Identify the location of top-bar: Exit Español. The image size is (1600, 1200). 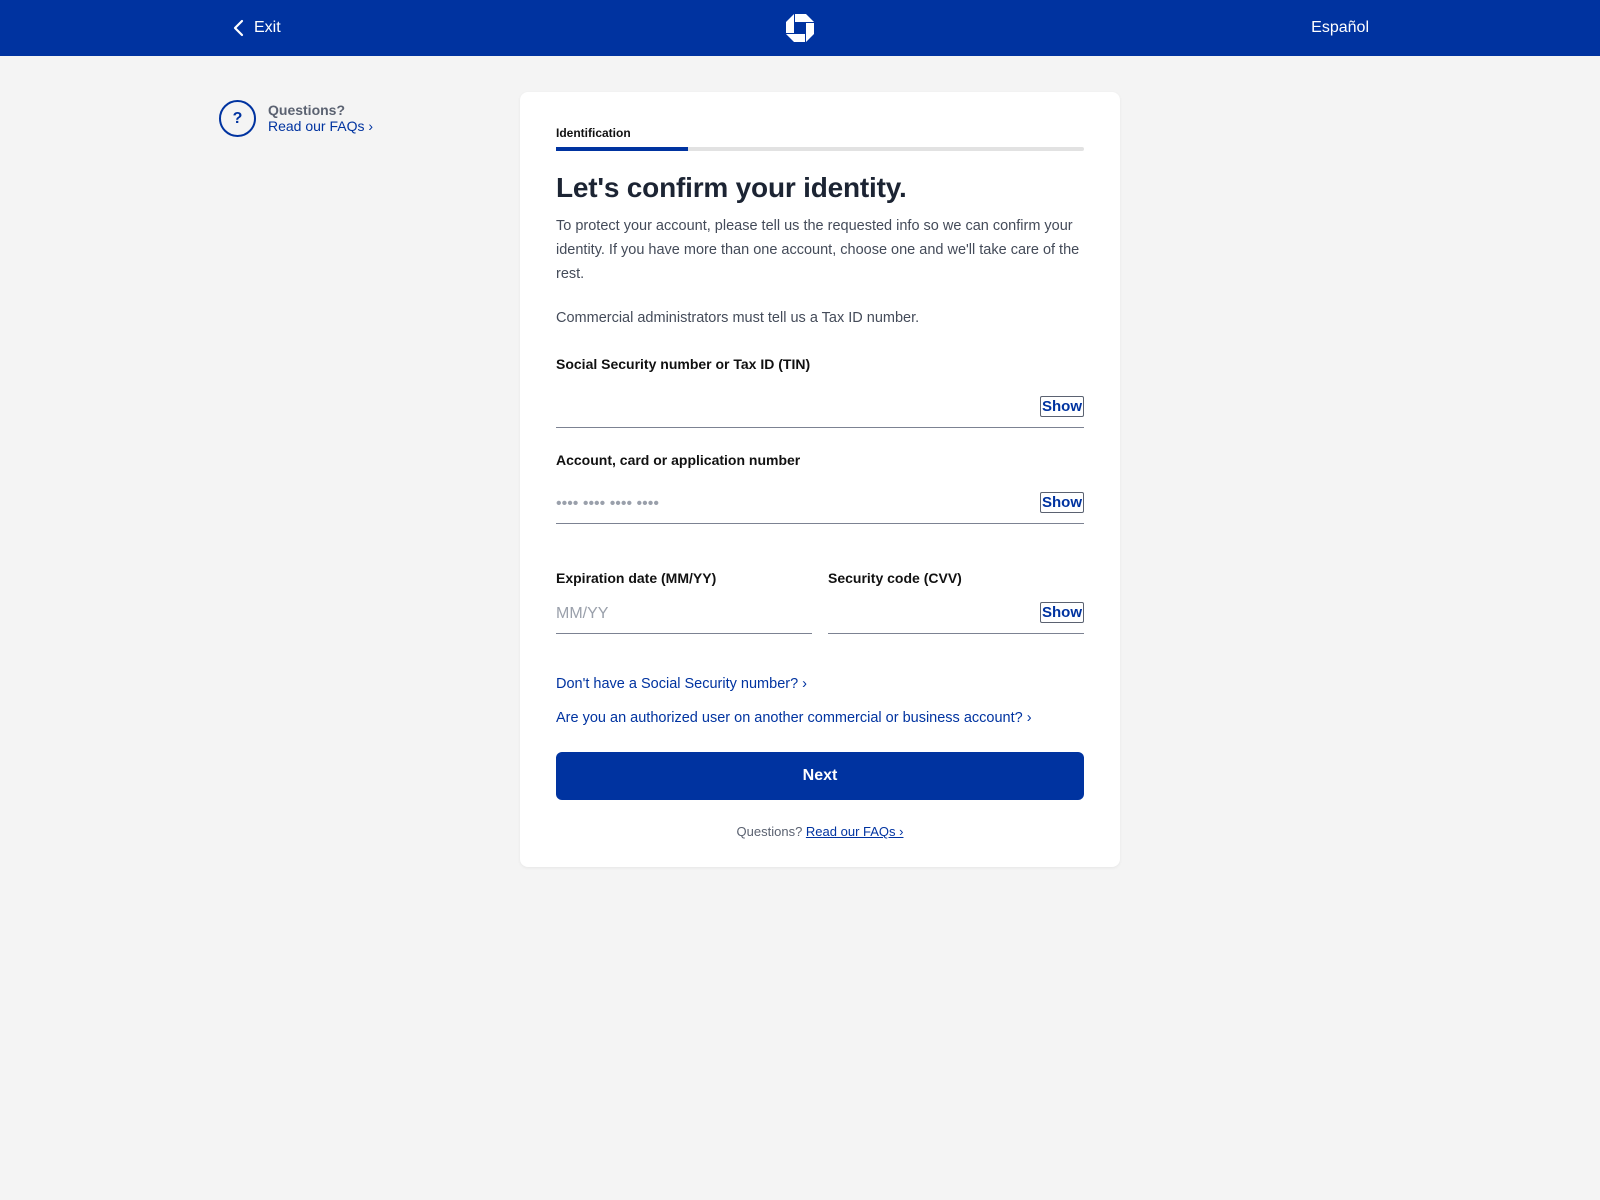
(800, 28).